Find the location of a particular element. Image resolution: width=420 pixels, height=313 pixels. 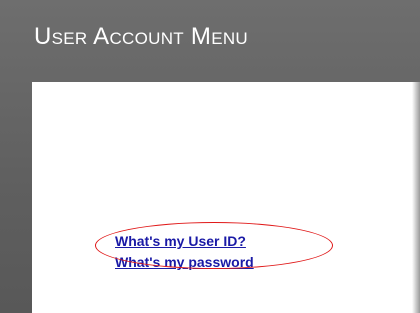

whats-my-password-link: What's my password is located at coordinates (184, 262).